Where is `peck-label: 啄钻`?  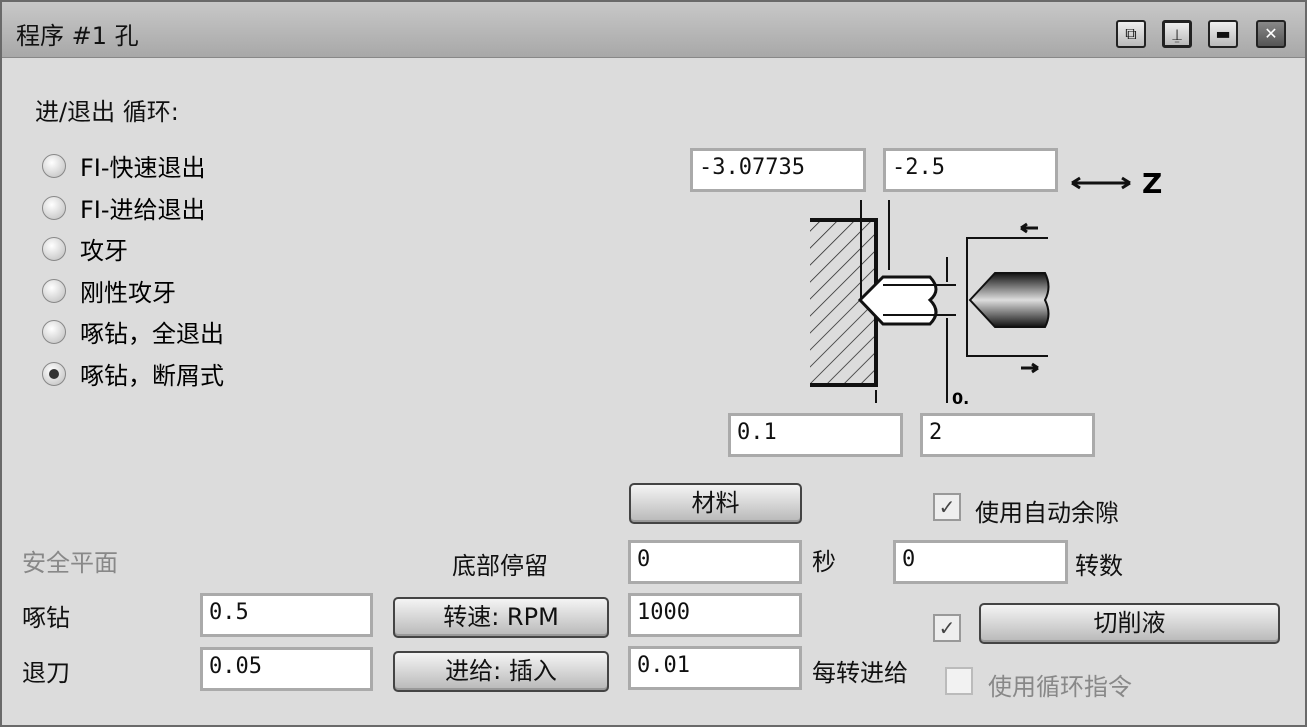
peck-label: 啄钻 is located at coordinates (46, 618).